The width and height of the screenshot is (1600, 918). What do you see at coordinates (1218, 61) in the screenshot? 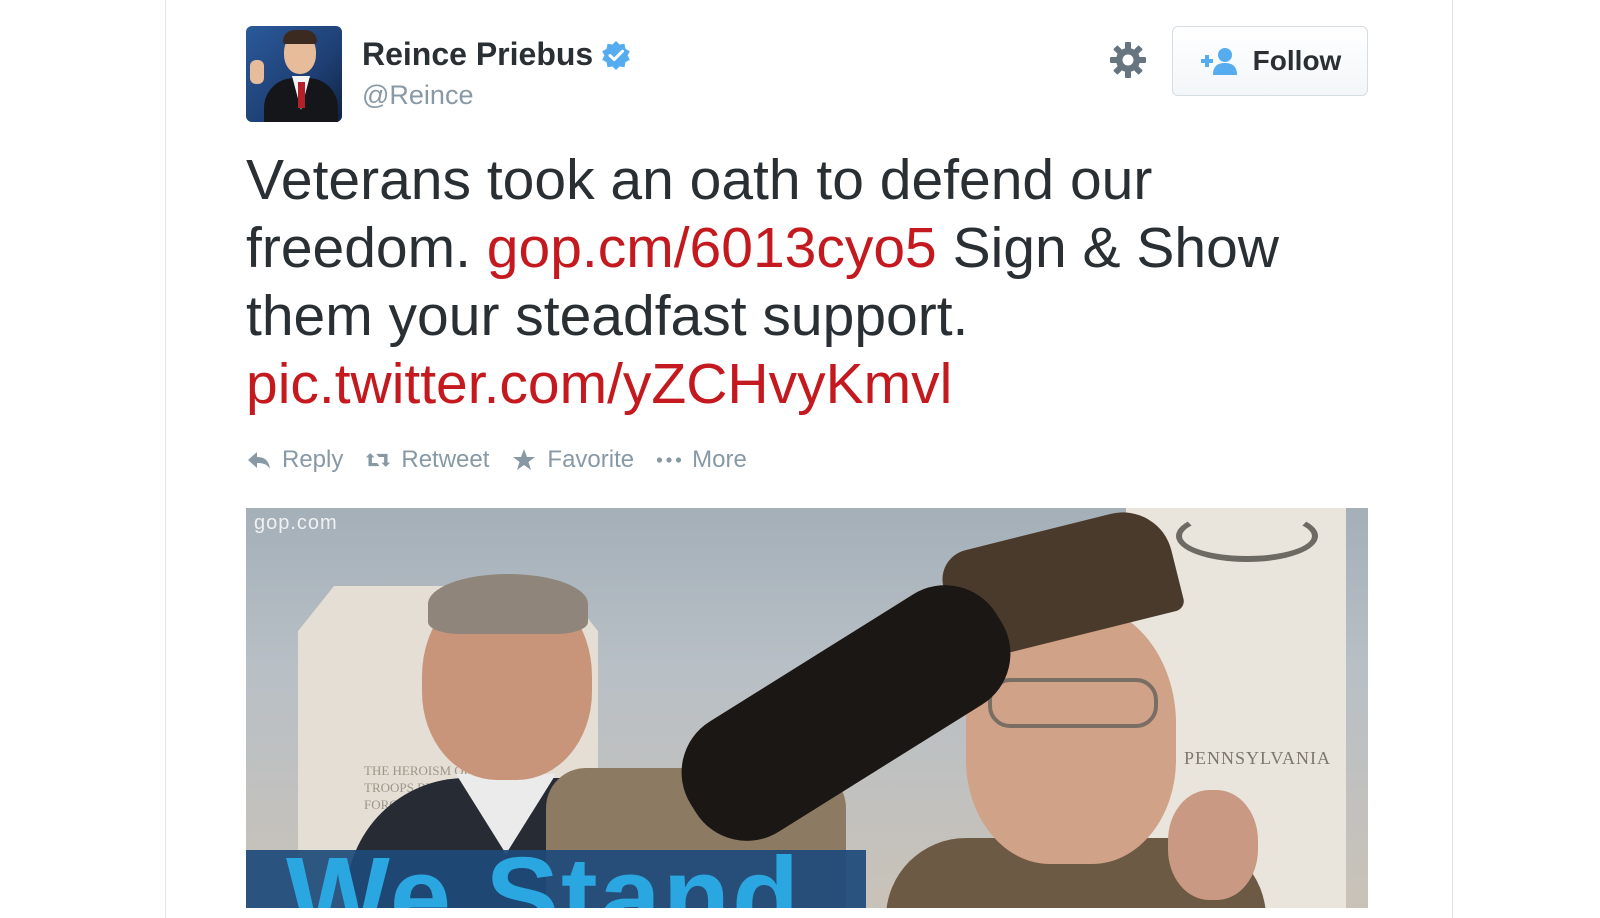
I see `follow-user-plus-icon` at bounding box center [1218, 61].